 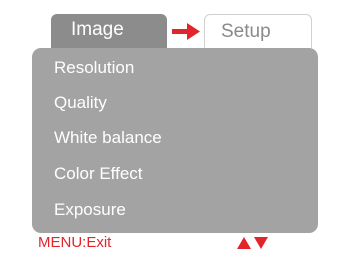 I want to click on menu-item-color-effect: Color Effect, so click(x=98, y=174).